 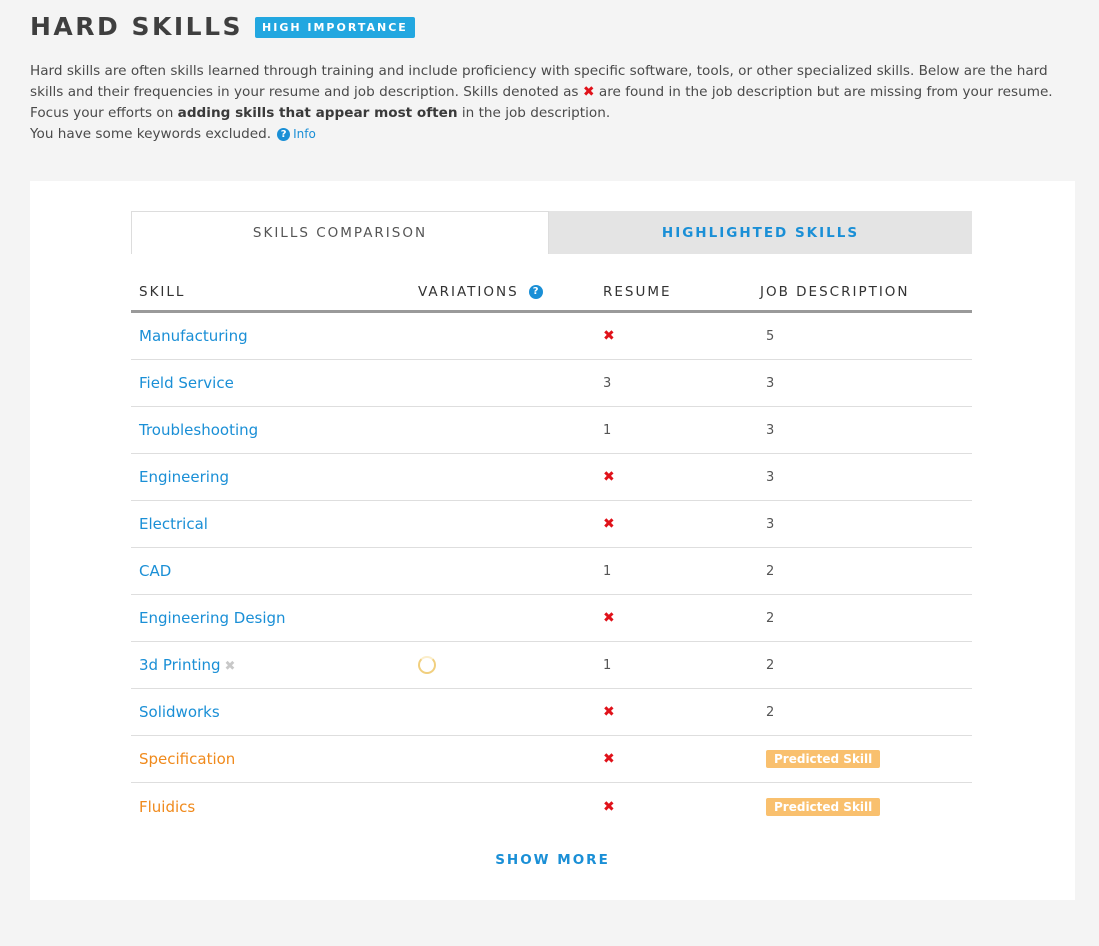 What do you see at coordinates (340, 232) in the screenshot?
I see `tab-skills-comparison: SKILLS COMPARISON` at bounding box center [340, 232].